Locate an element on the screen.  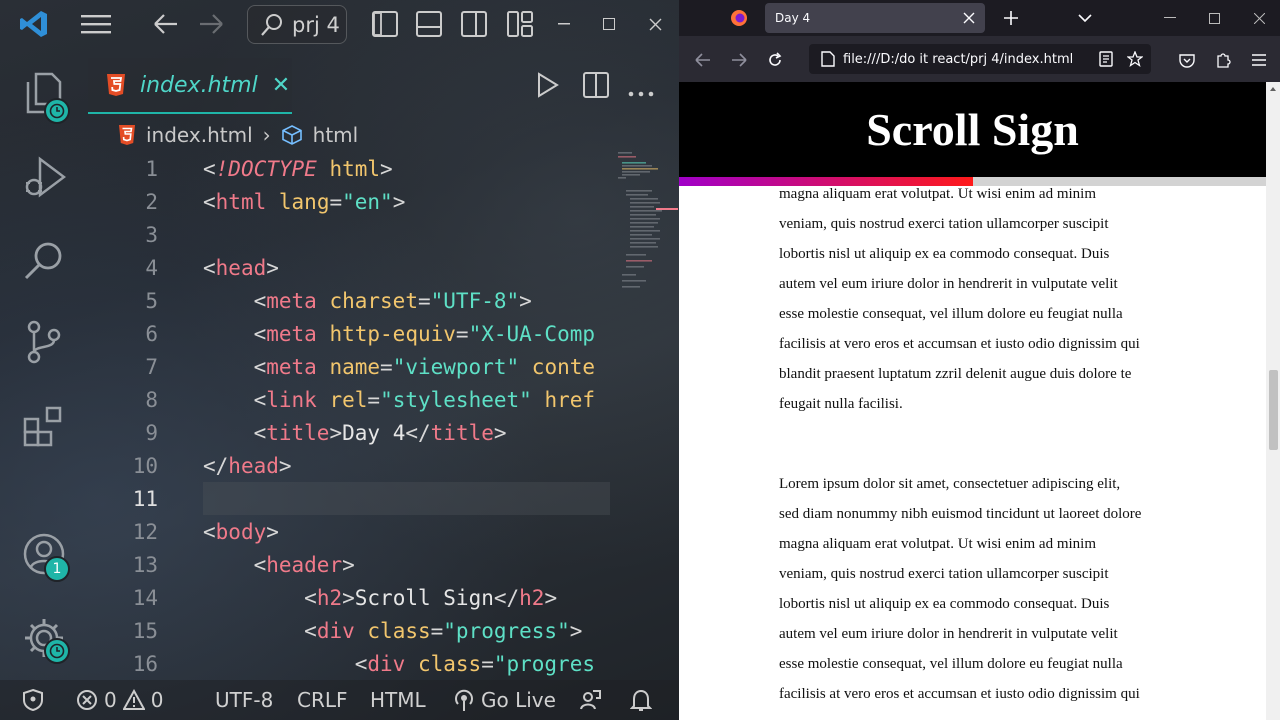
new-tab-icon is located at coordinates (1011, 18).